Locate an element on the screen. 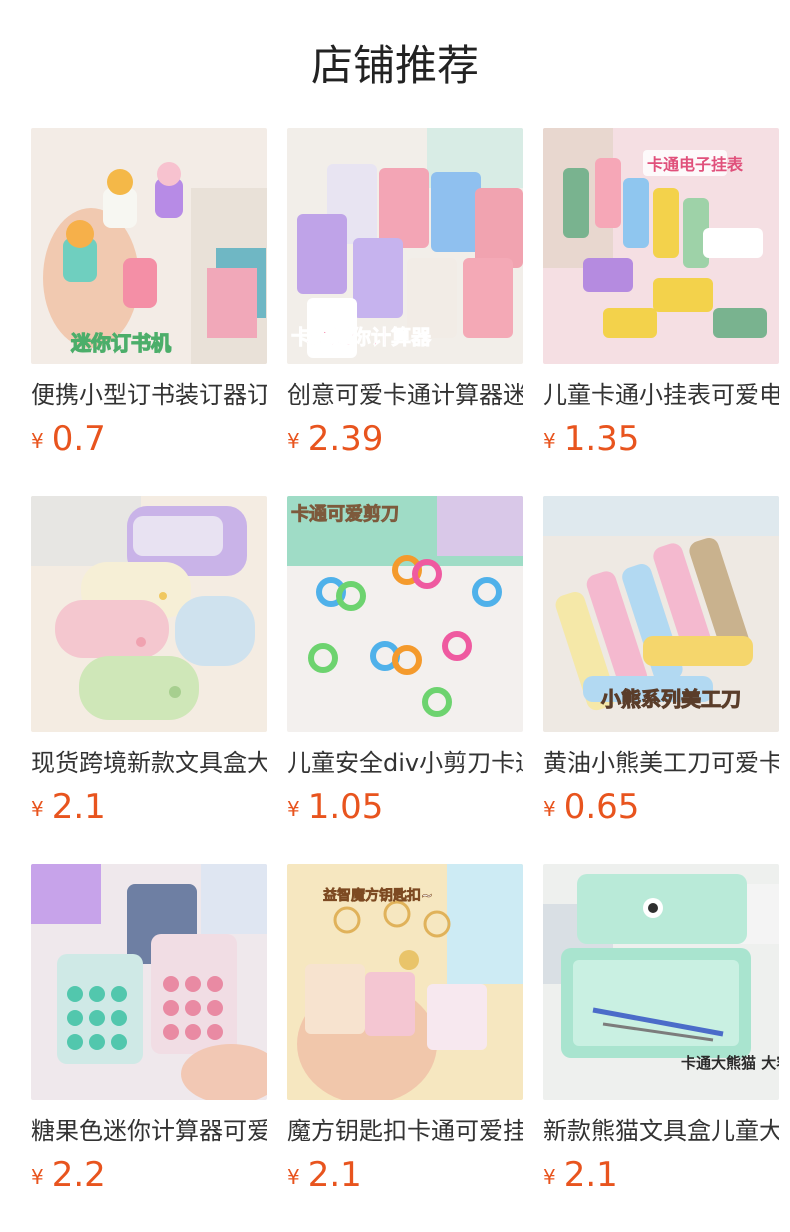 The width and height of the screenshot is (790, 1232). product-name: 黄油小熊美工刀可爱卡通 is located at coordinates (661, 763).